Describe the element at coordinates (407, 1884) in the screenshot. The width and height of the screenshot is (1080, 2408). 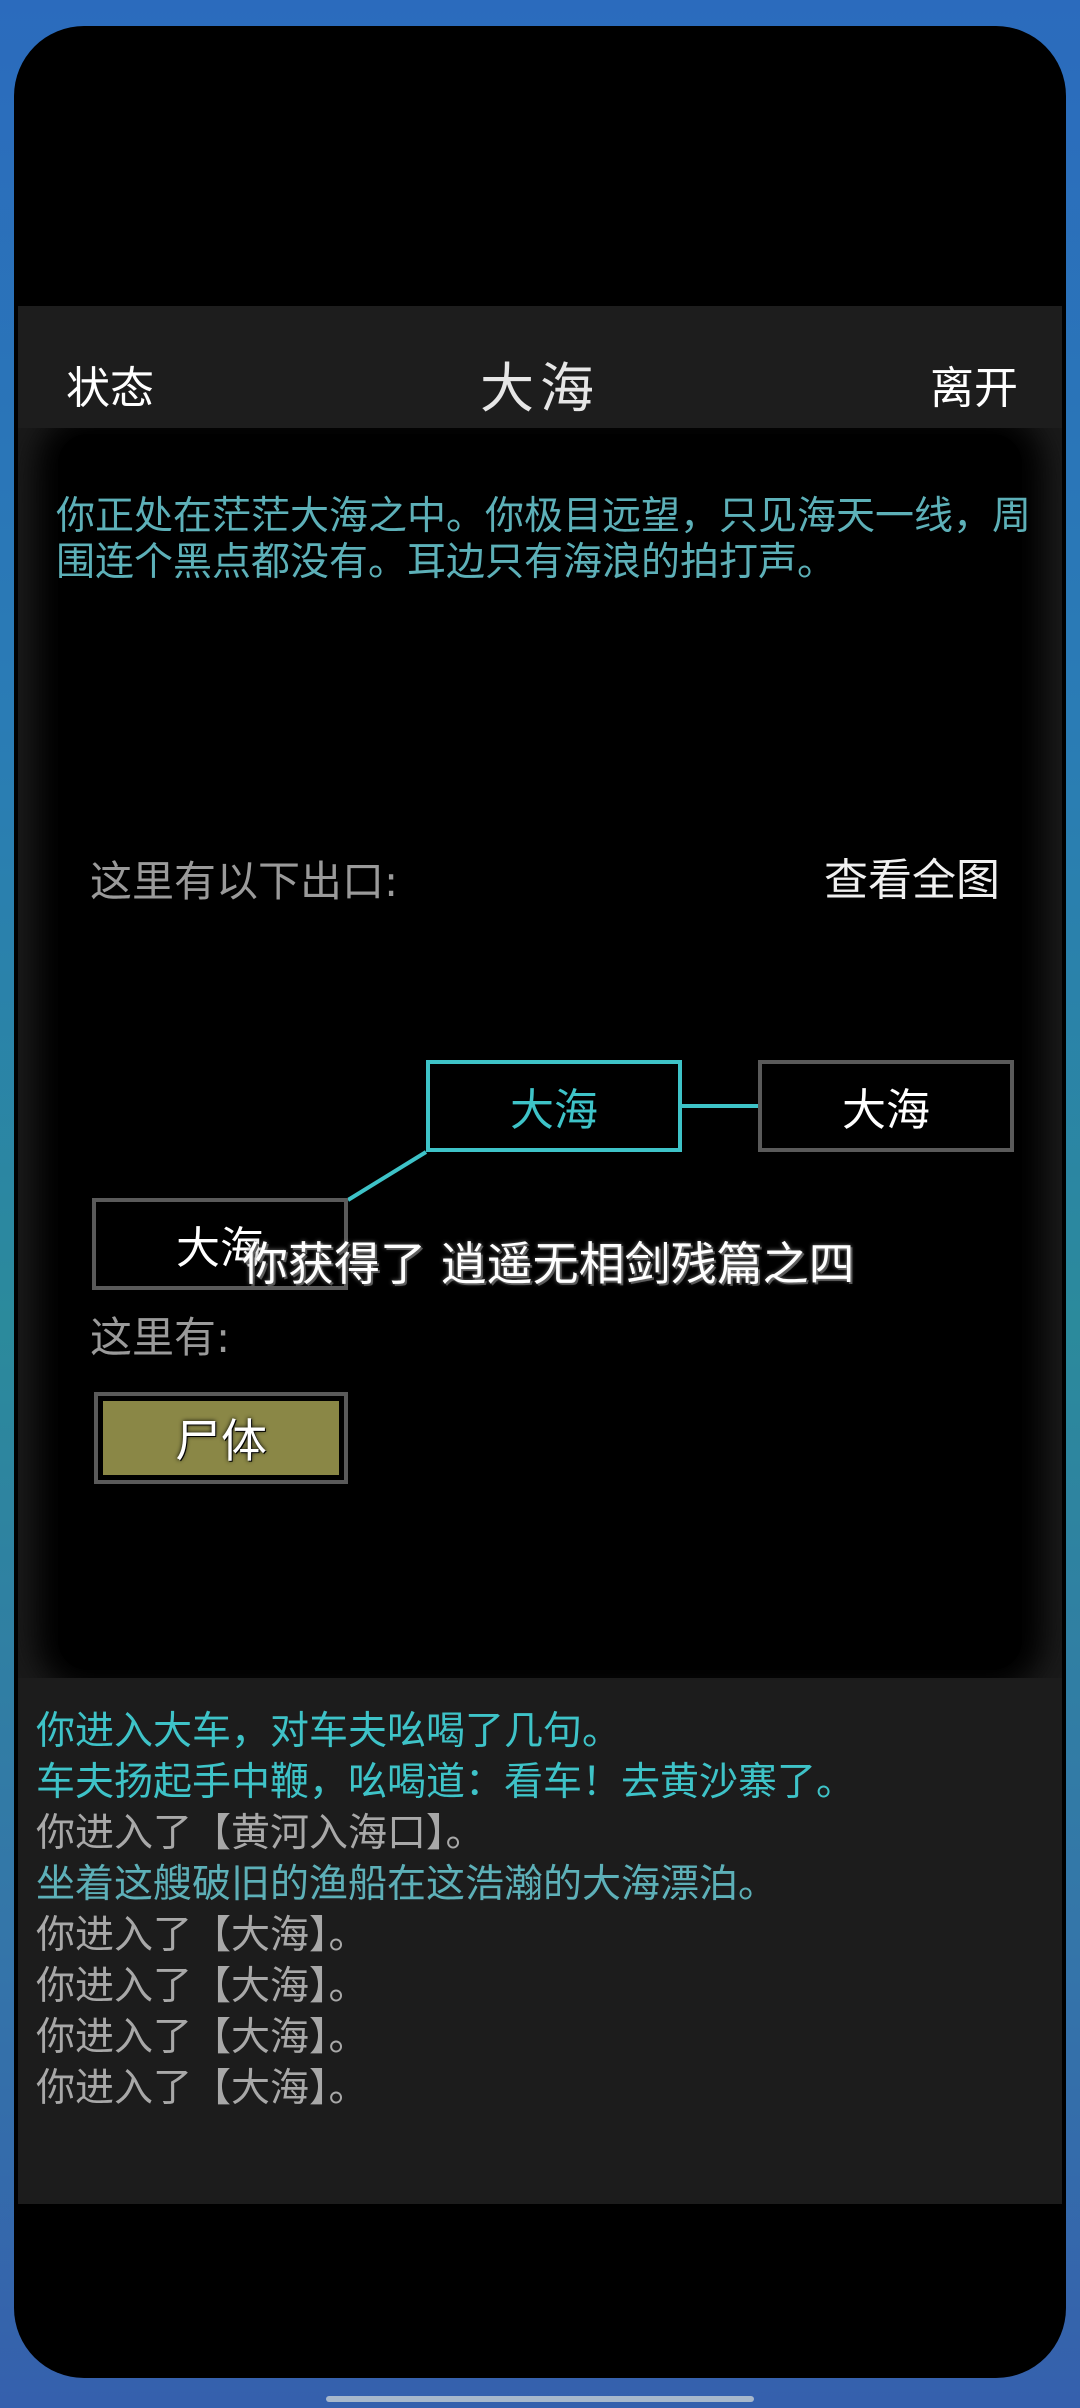
I see `log-line: 坐着这艘破旧的渔船在这浩瀚的大海漂泊。` at that location.